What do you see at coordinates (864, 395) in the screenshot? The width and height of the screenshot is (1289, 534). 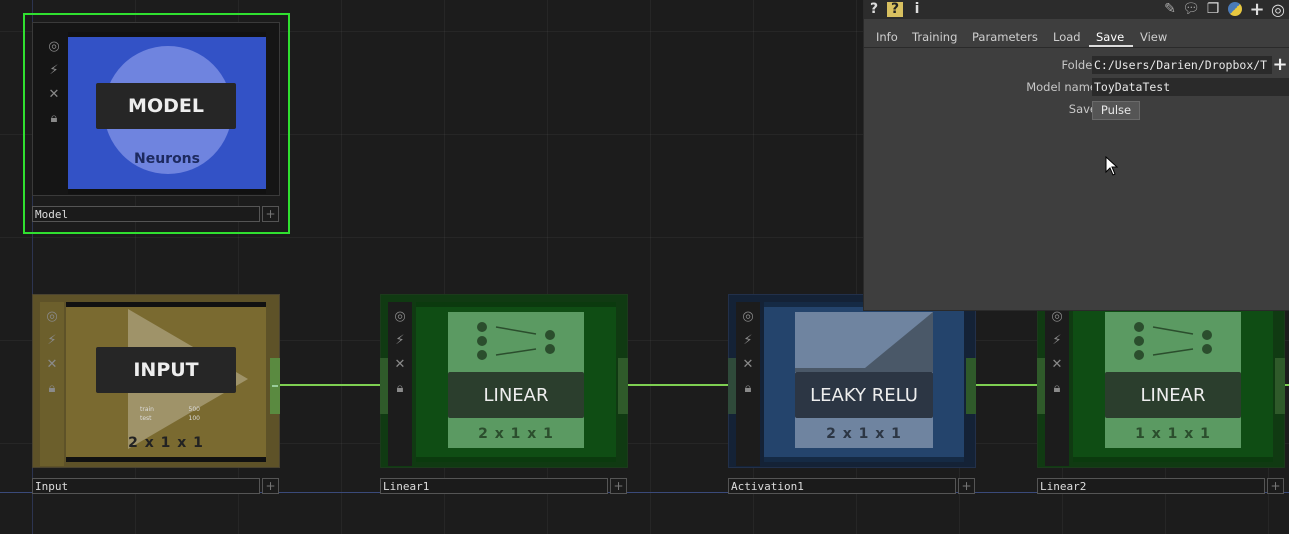 I see `activation1-title: LEAKY RELU` at bounding box center [864, 395].